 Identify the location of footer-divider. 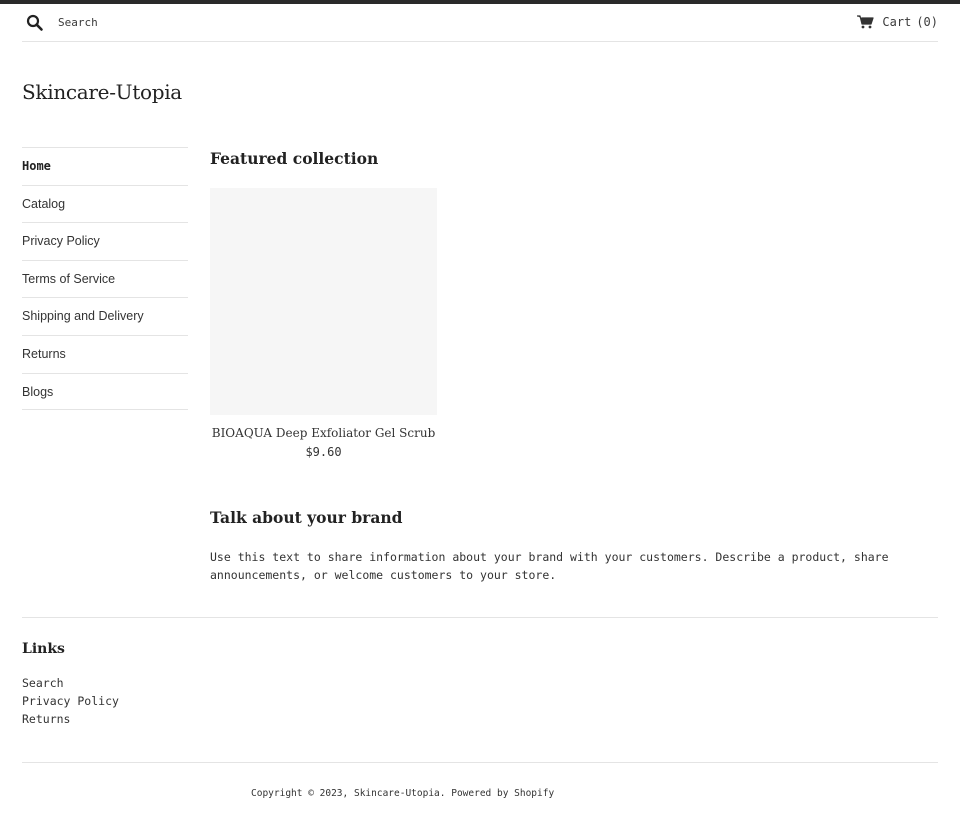
(480, 617).